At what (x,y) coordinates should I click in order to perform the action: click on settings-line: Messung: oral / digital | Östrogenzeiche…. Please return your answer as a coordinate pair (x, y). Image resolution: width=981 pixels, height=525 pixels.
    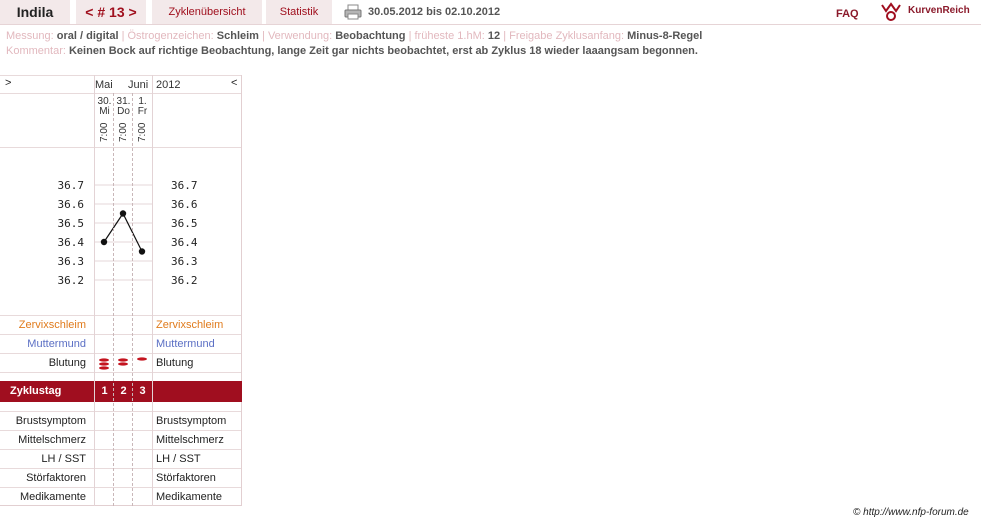
    Looking at the image, I should click on (354, 36).